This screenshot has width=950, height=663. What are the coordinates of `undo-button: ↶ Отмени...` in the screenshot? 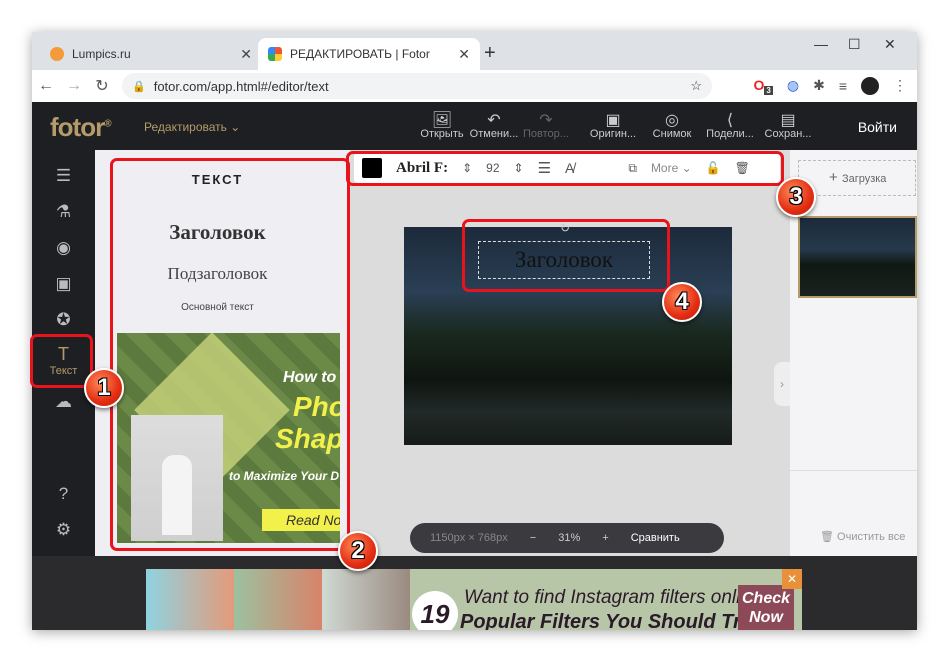 It's located at (494, 125).